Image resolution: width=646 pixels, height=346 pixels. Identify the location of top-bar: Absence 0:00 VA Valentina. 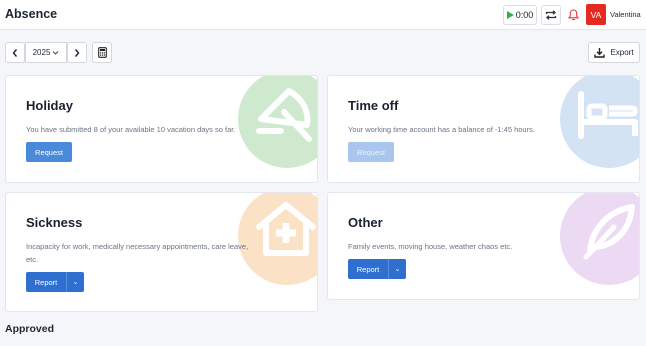
(323, 15).